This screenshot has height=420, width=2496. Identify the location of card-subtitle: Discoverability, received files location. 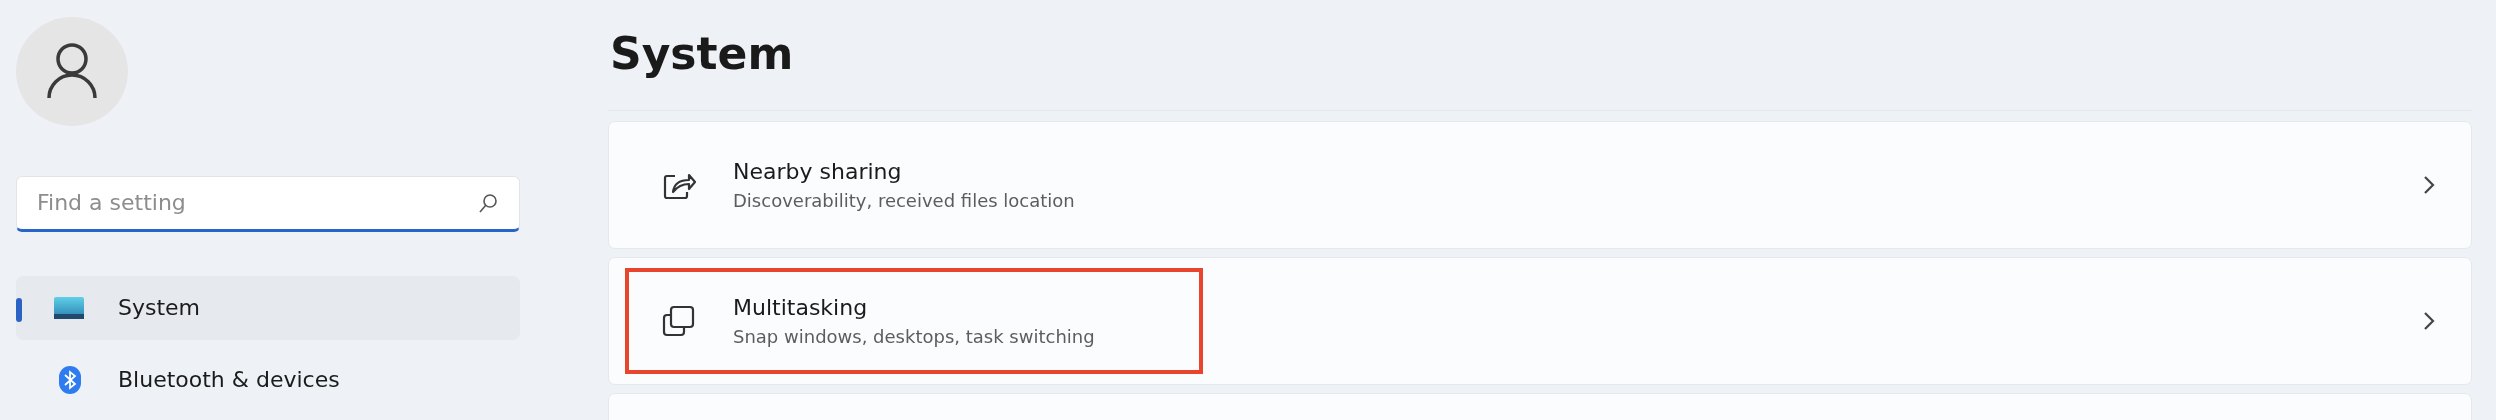
(904, 200).